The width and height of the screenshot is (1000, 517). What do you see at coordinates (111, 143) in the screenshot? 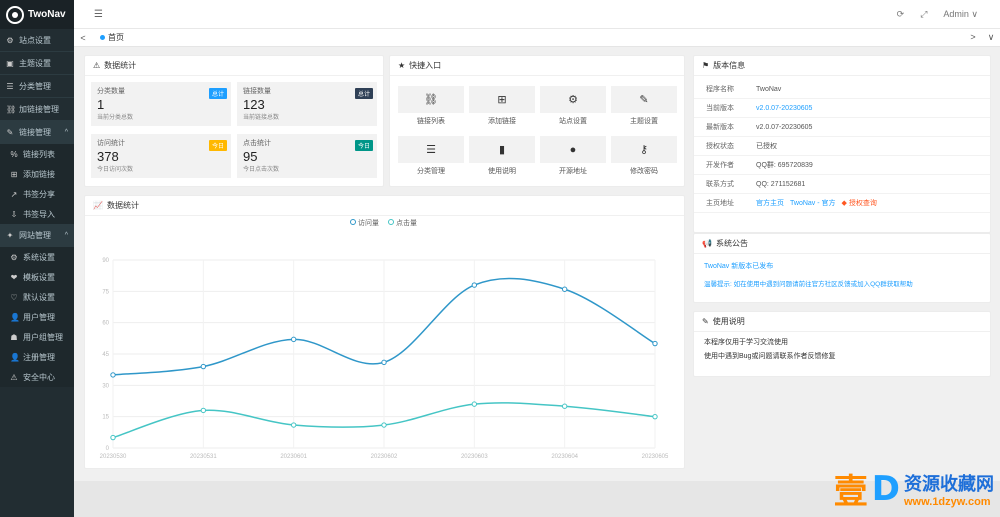
I see `stat-label: 访问统计` at bounding box center [111, 143].